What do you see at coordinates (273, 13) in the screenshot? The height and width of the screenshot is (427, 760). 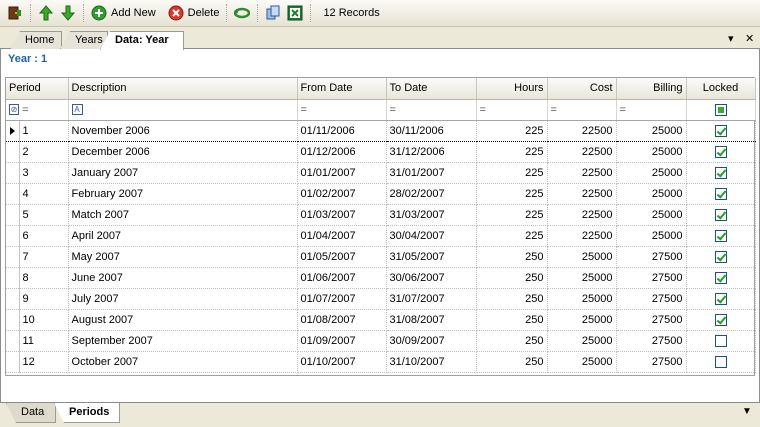 I see `copy-button` at bounding box center [273, 13].